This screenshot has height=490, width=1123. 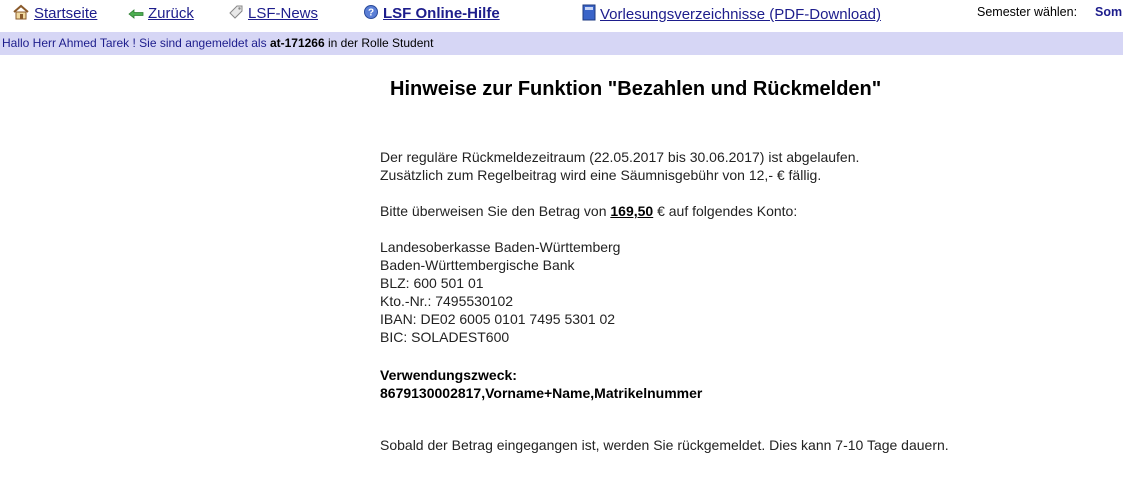 I want to click on nav-online-hilfe-label: LSF Online-Hilfe, so click(x=441, y=13).